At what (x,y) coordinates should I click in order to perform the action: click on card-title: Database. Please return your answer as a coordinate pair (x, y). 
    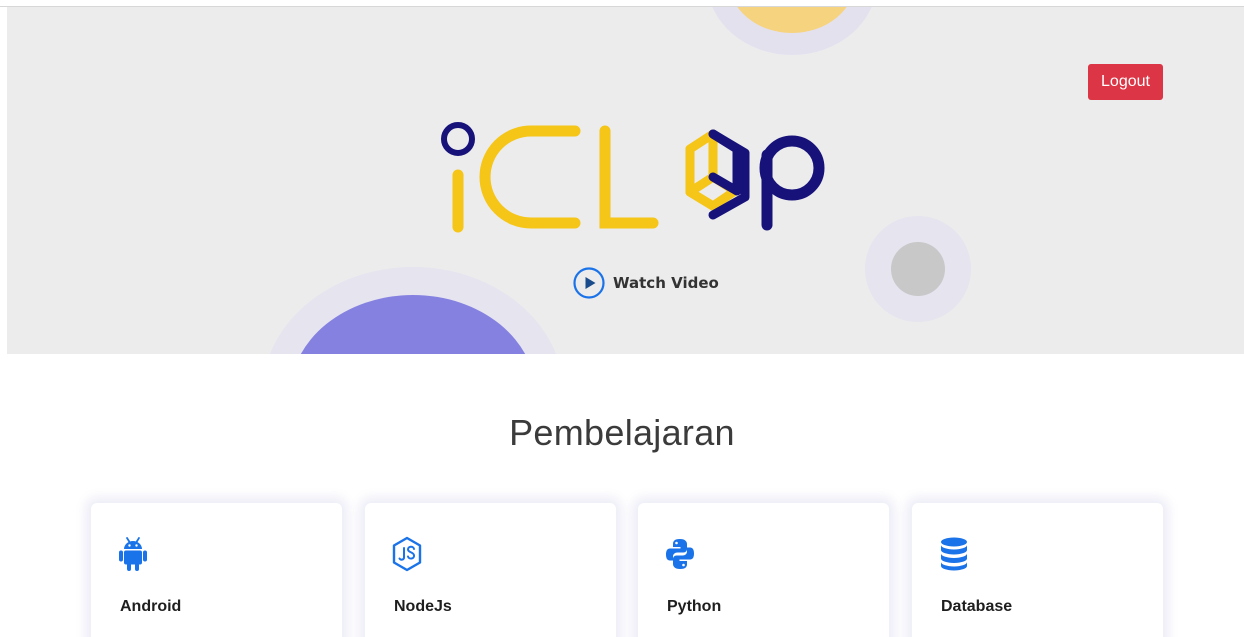
    Looking at the image, I should click on (977, 606).